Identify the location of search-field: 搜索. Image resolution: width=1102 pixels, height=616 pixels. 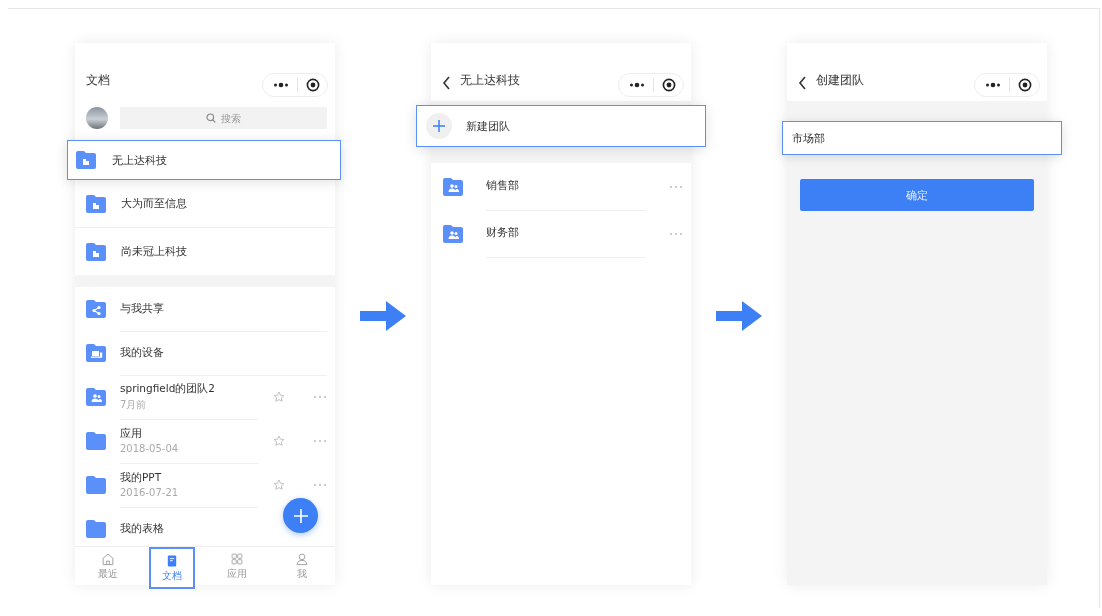
(223, 118).